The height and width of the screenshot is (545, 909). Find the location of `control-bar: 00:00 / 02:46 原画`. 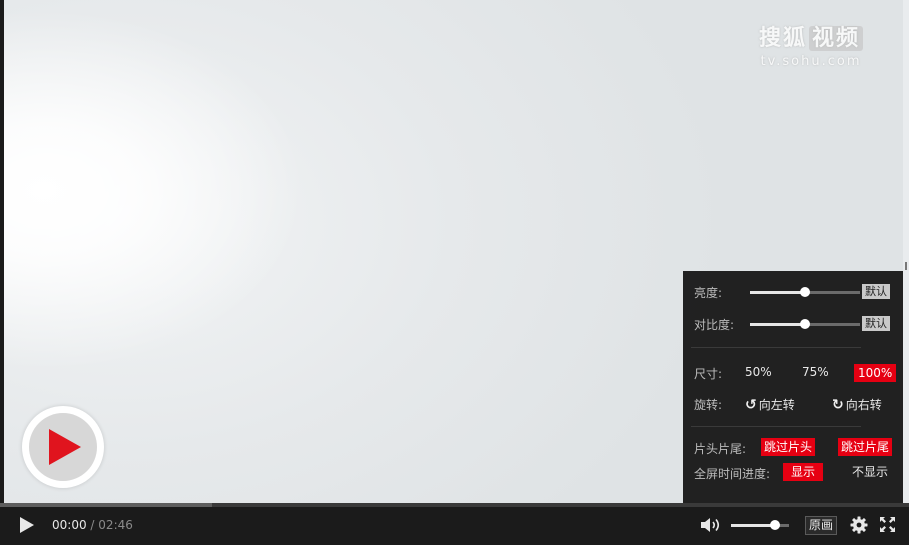

control-bar: 00:00 / 02:46 原画 is located at coordinates (454, 526).